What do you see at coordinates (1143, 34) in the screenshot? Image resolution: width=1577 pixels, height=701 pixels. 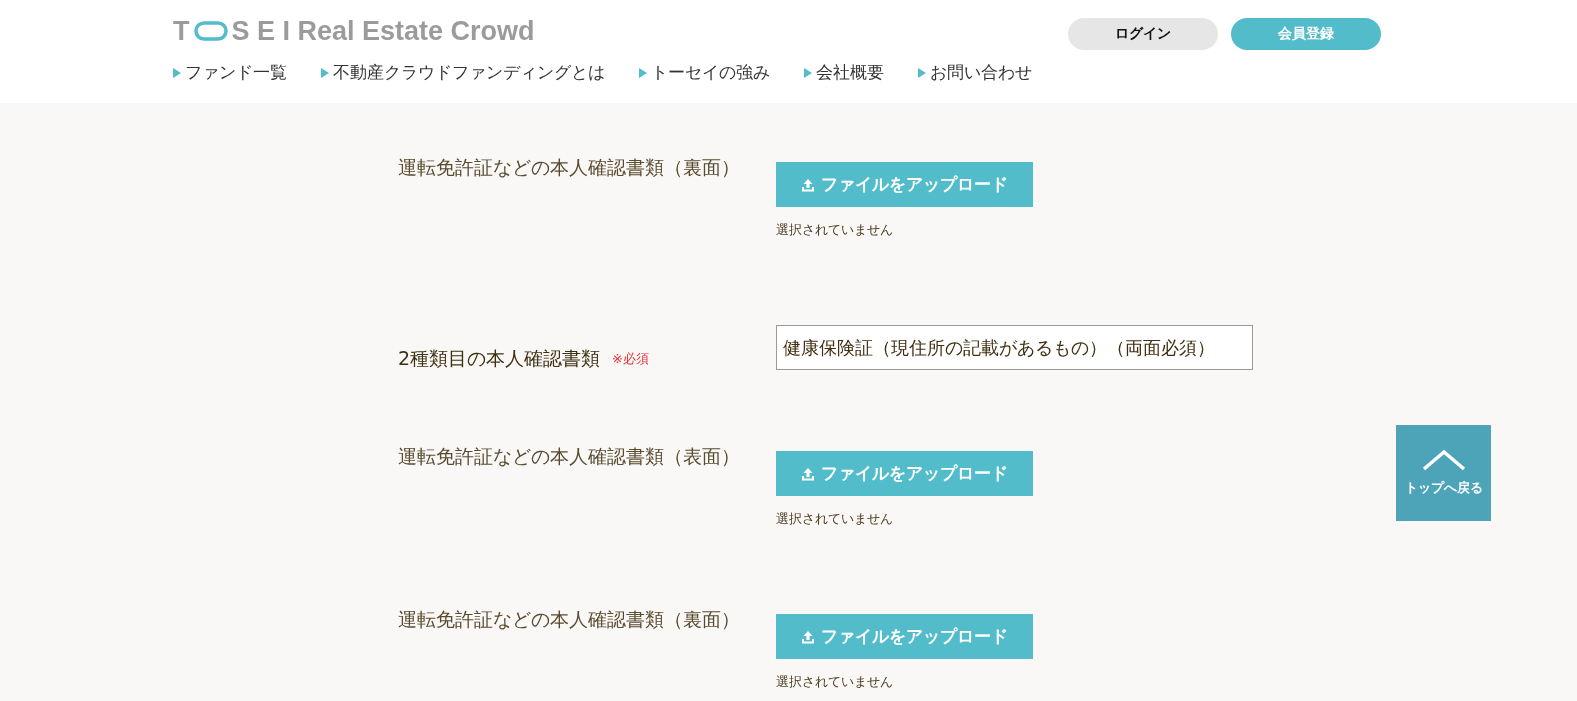 I see `login-button: ログイン` at bounding box center [1143, 34].